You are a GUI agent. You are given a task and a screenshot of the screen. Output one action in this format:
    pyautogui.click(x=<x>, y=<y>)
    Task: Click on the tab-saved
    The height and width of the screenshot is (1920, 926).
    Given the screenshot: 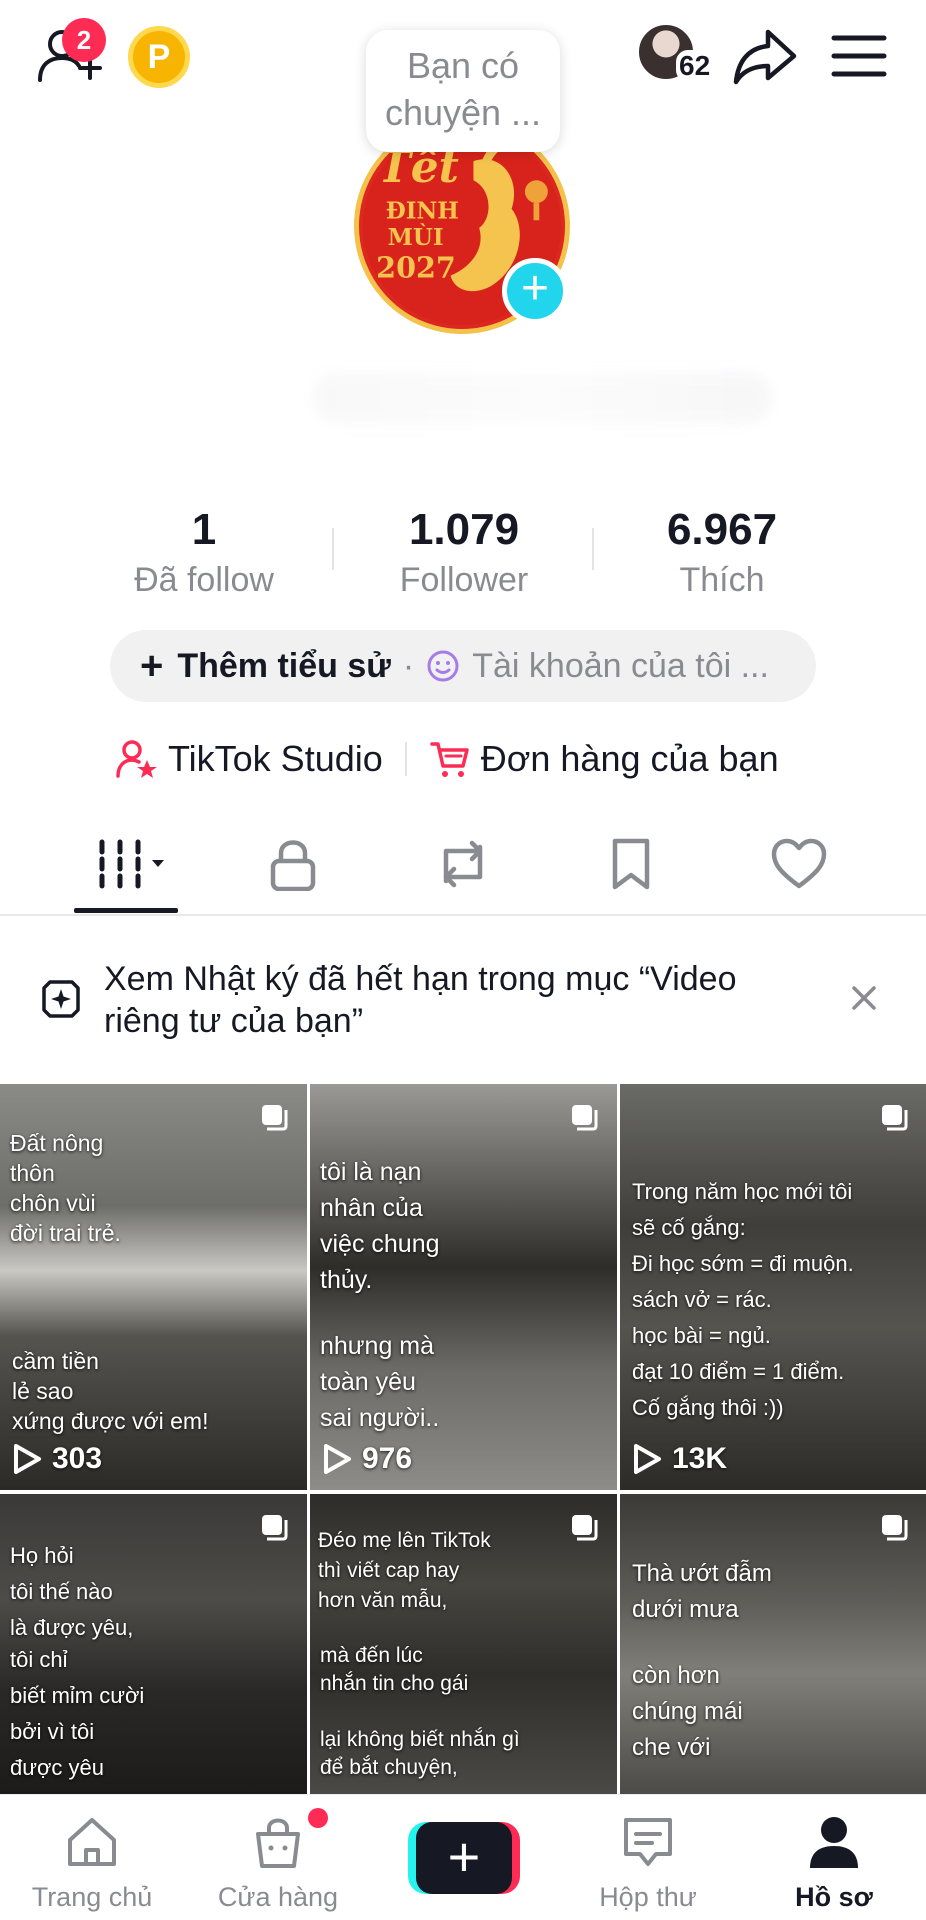 What is the action you would take?
    pyautogui.click(x=631, y=864)
    